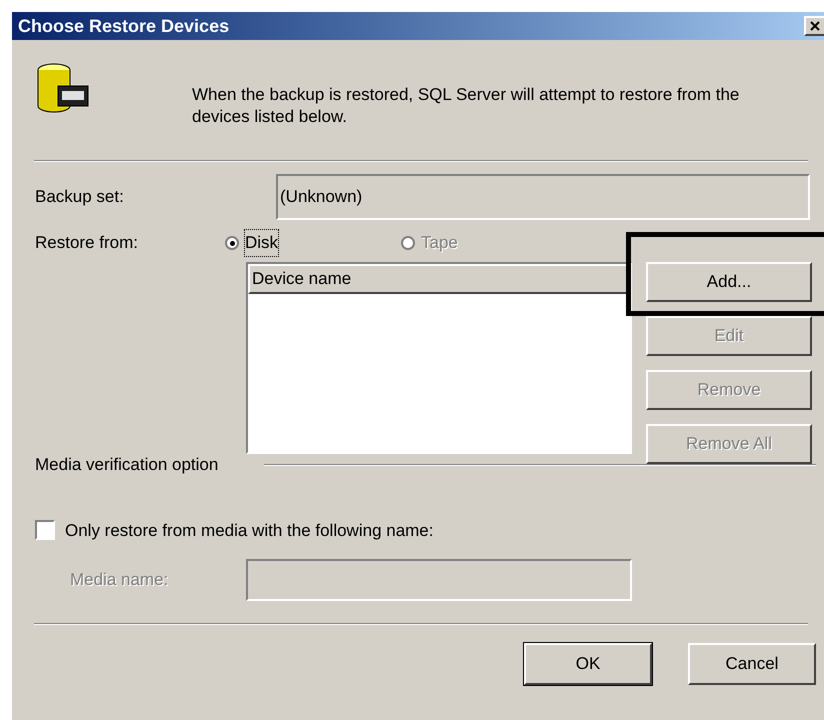  Describe the element at coordinates (120, 580) in the screenshot. I see `field-label: Media name:` at that location.